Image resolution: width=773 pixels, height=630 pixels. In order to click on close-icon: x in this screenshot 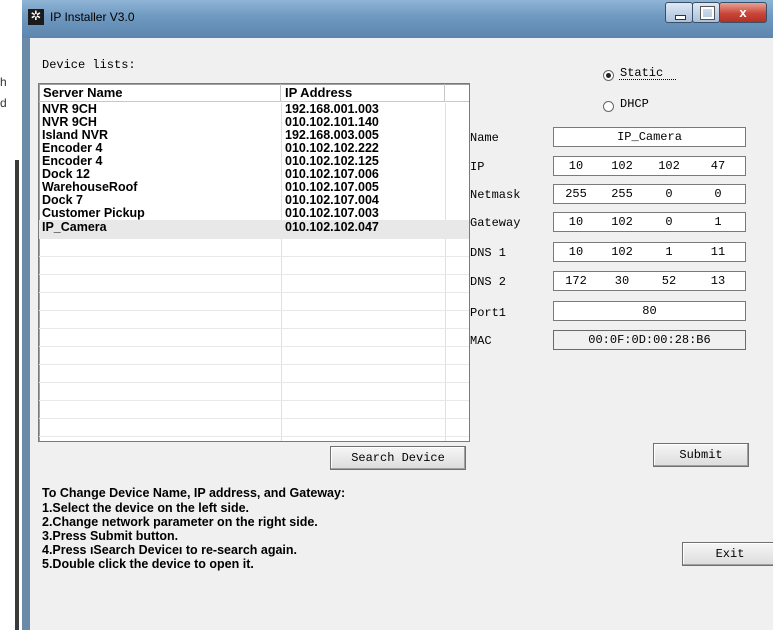, I will do `click(743, 12)`.